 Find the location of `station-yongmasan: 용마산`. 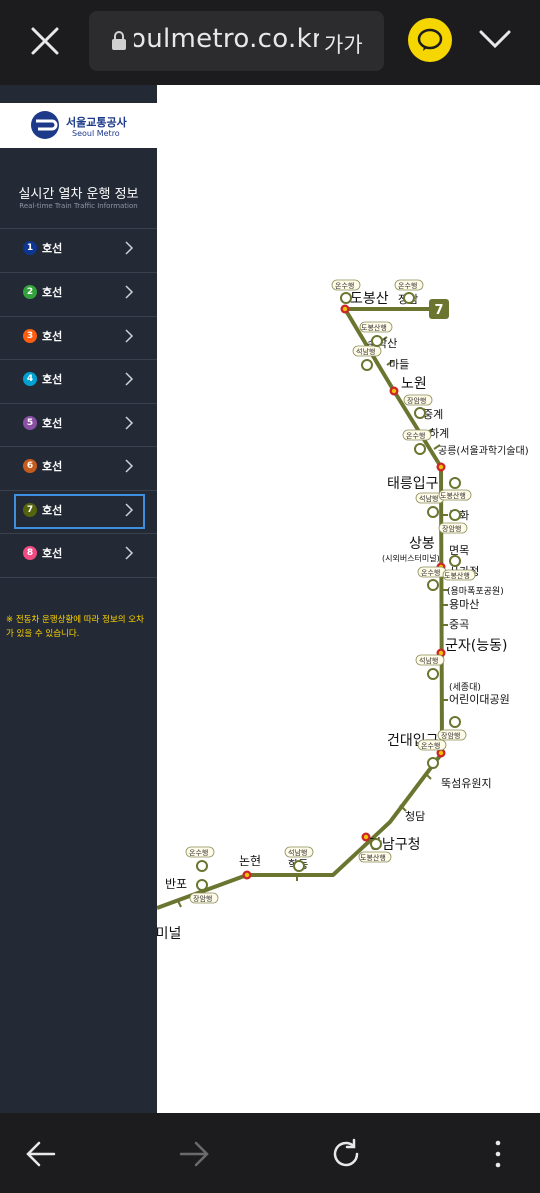

station-yongmasan: 용마산 is located at coordinates (464, 604).